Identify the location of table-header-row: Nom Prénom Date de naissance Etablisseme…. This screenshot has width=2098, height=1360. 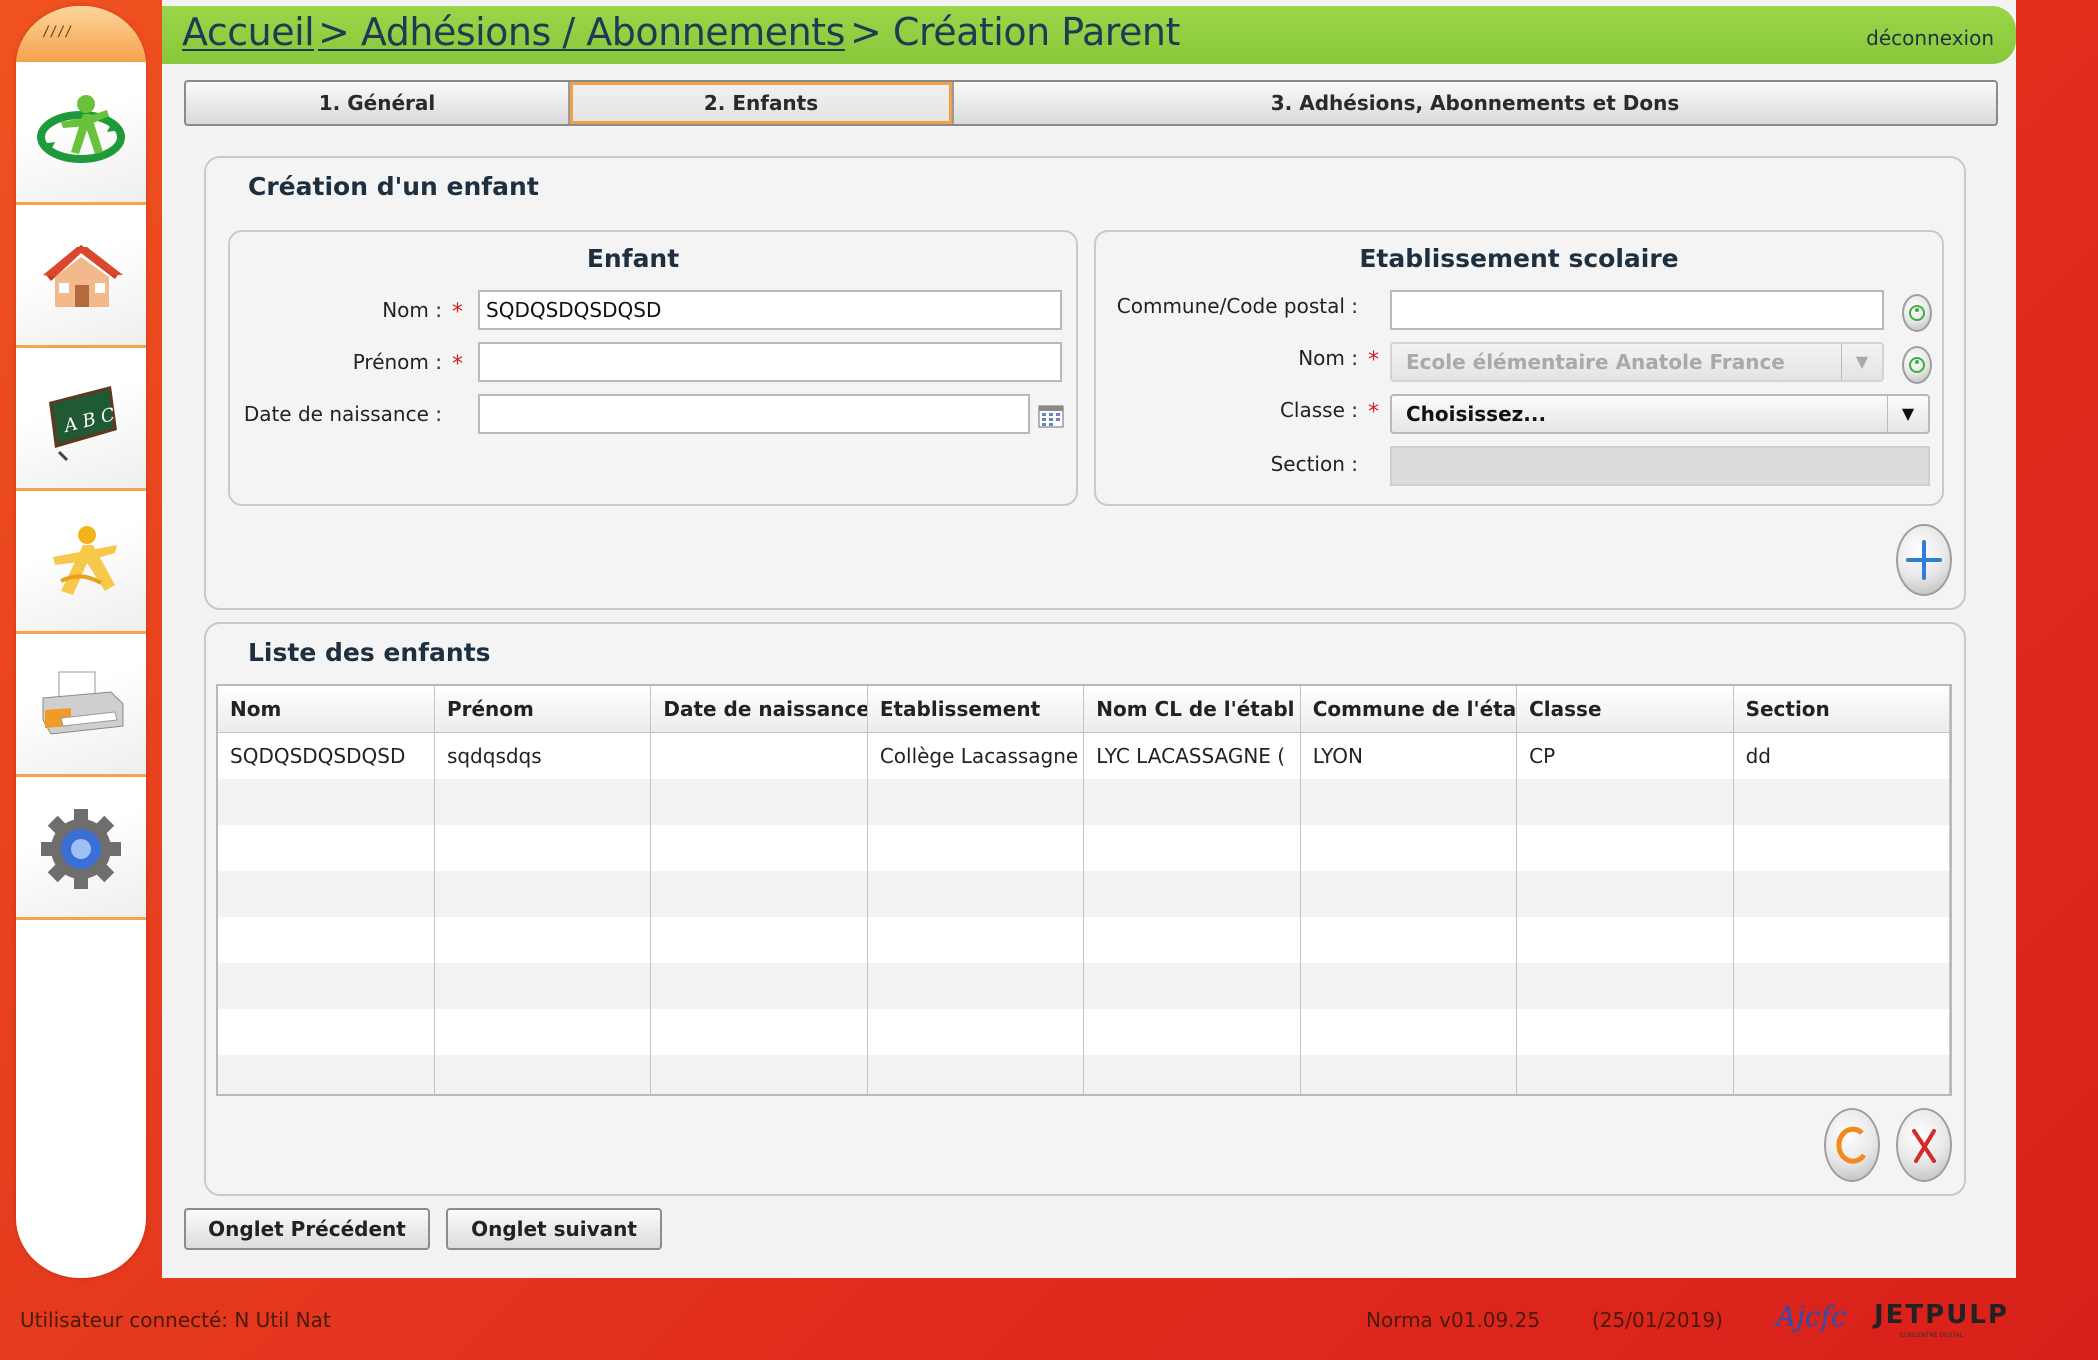
(1084, 709).